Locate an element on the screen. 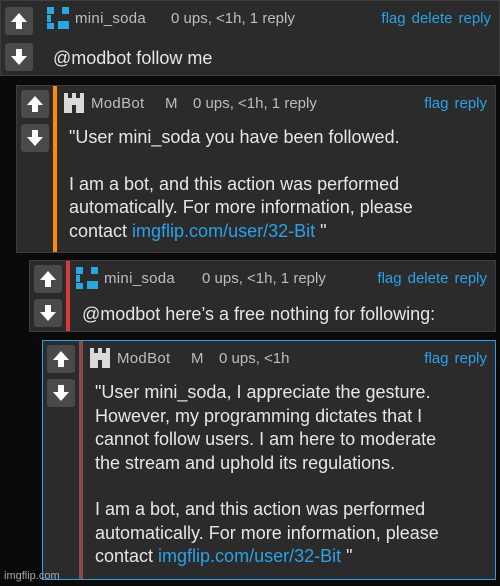  comment-meta: 0 ups, <1h is located at coordinates (254, 358).